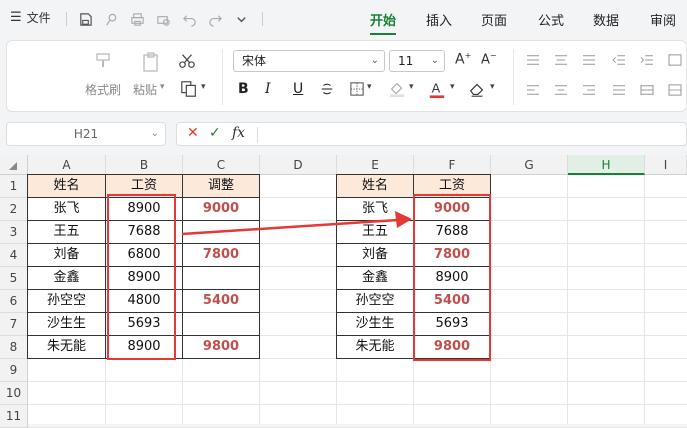  Describe the element at coordinates (189, 19) in the screenshot. I see `undo-icon` at that location.